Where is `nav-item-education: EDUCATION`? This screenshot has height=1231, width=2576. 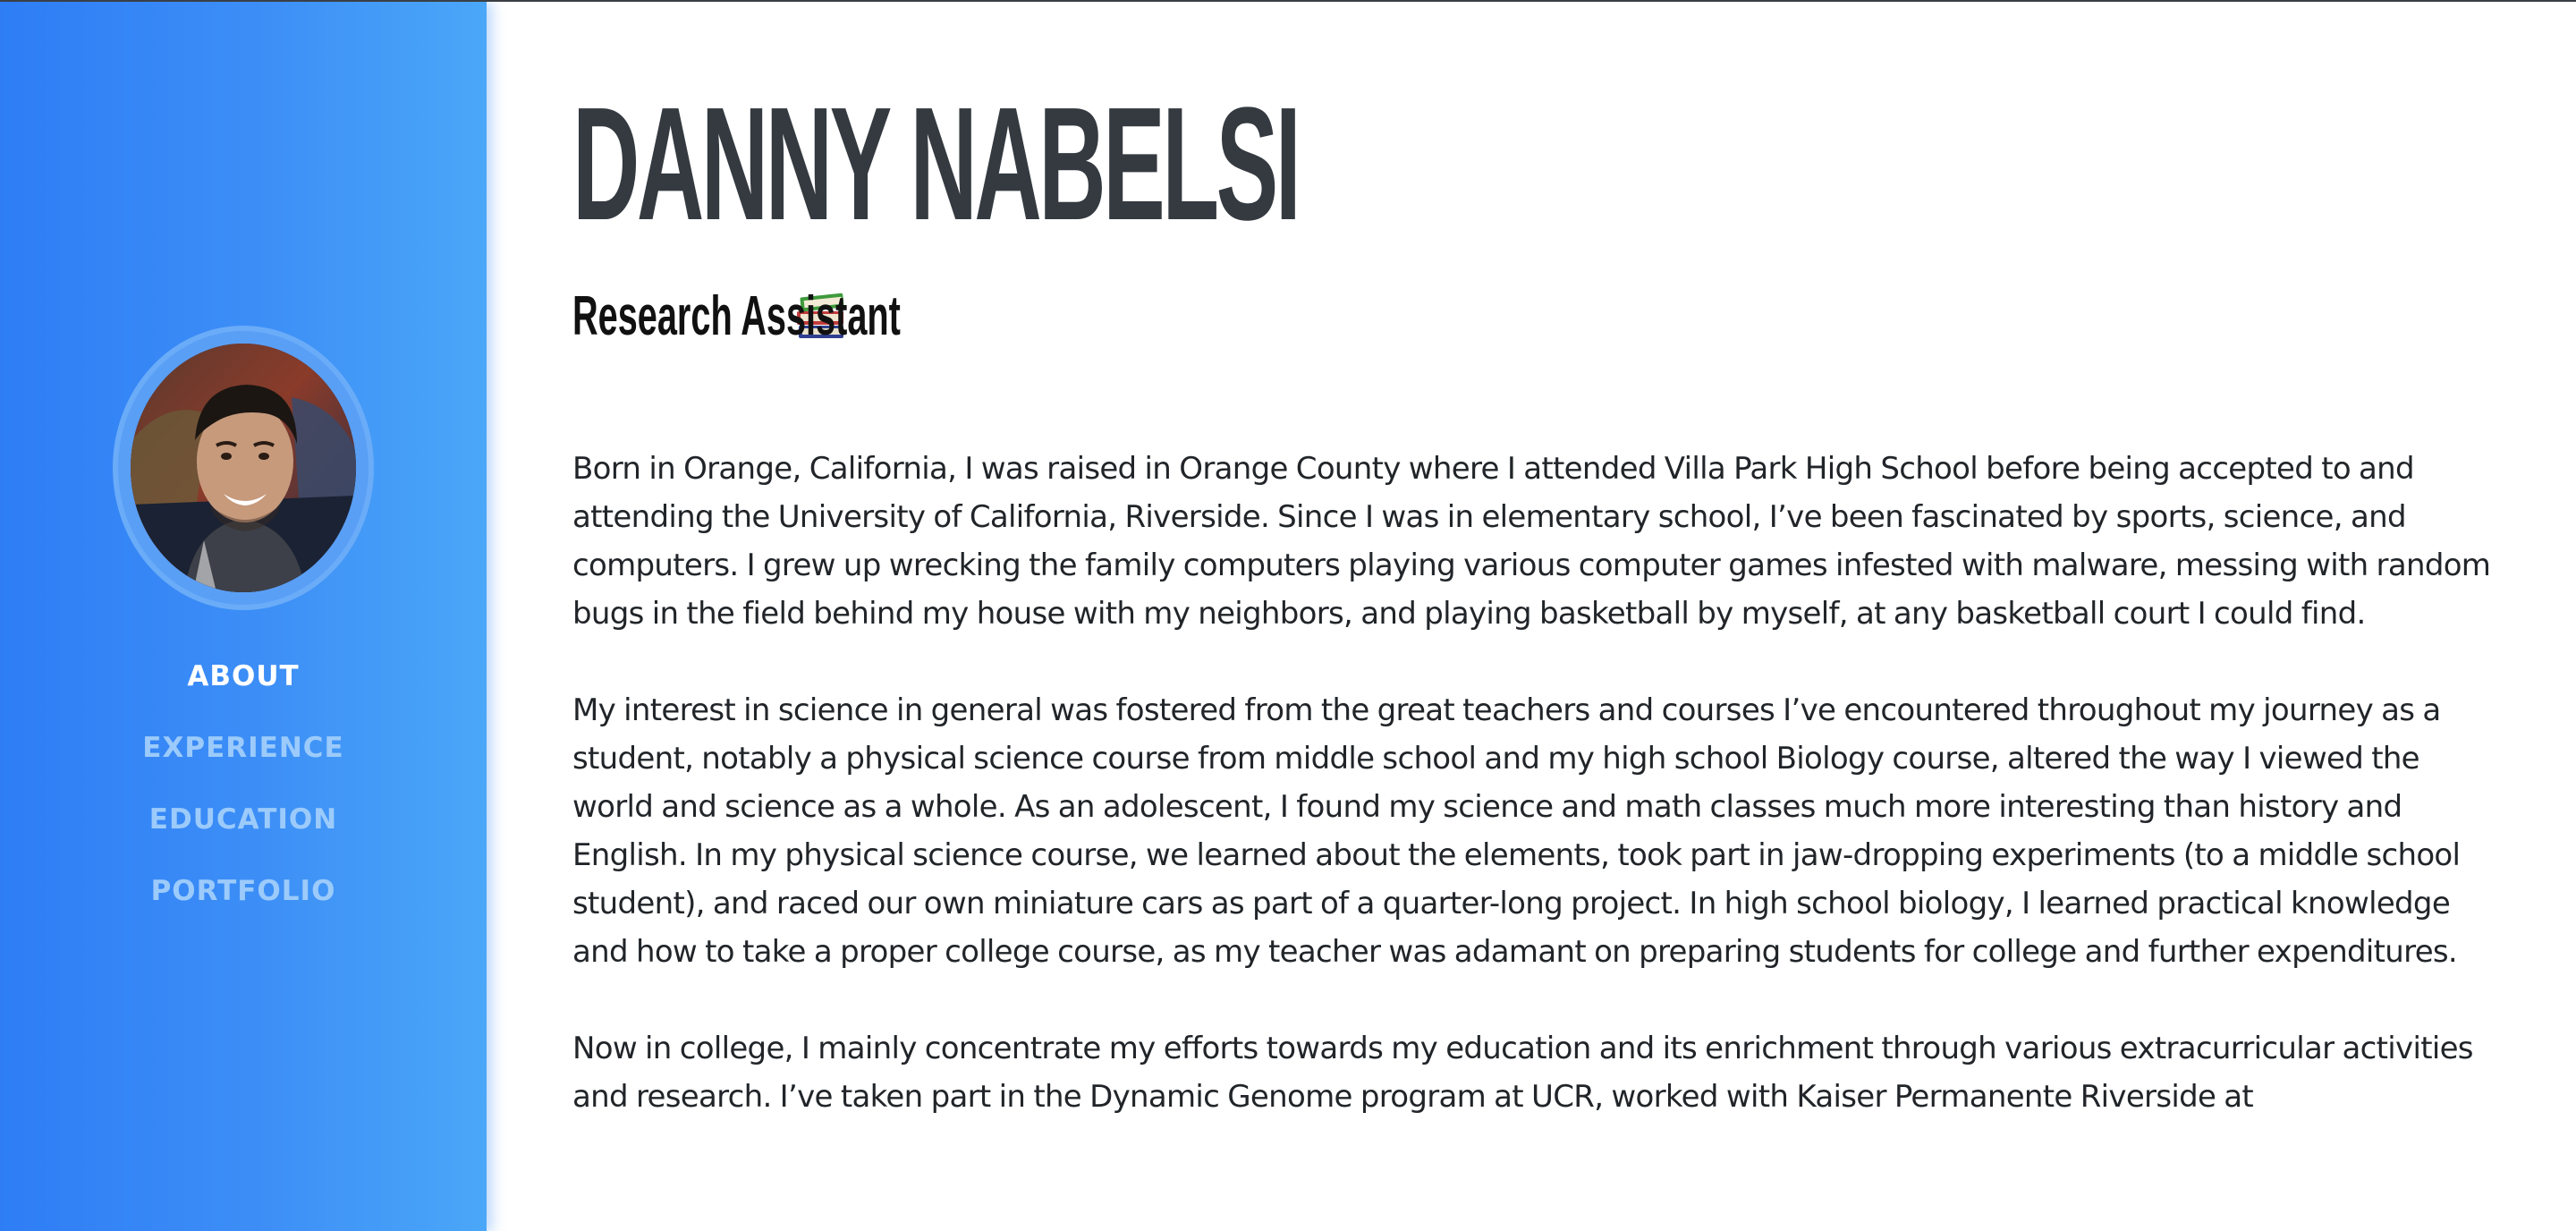 nav-item-education: EDUCATION is located at coordinates (243, 828).